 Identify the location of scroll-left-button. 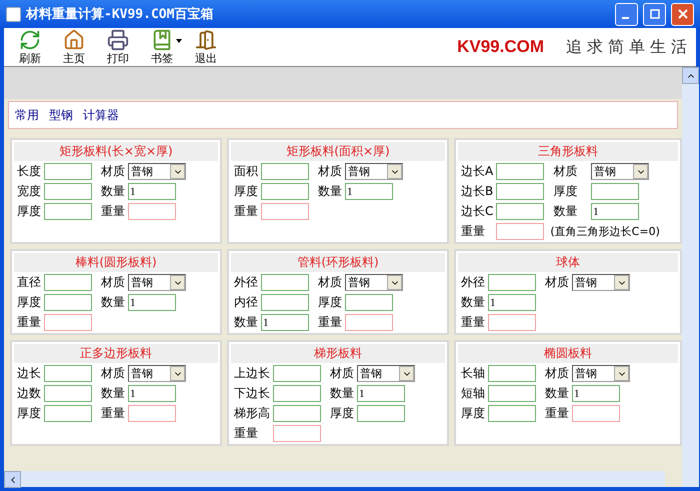
(12, 479).